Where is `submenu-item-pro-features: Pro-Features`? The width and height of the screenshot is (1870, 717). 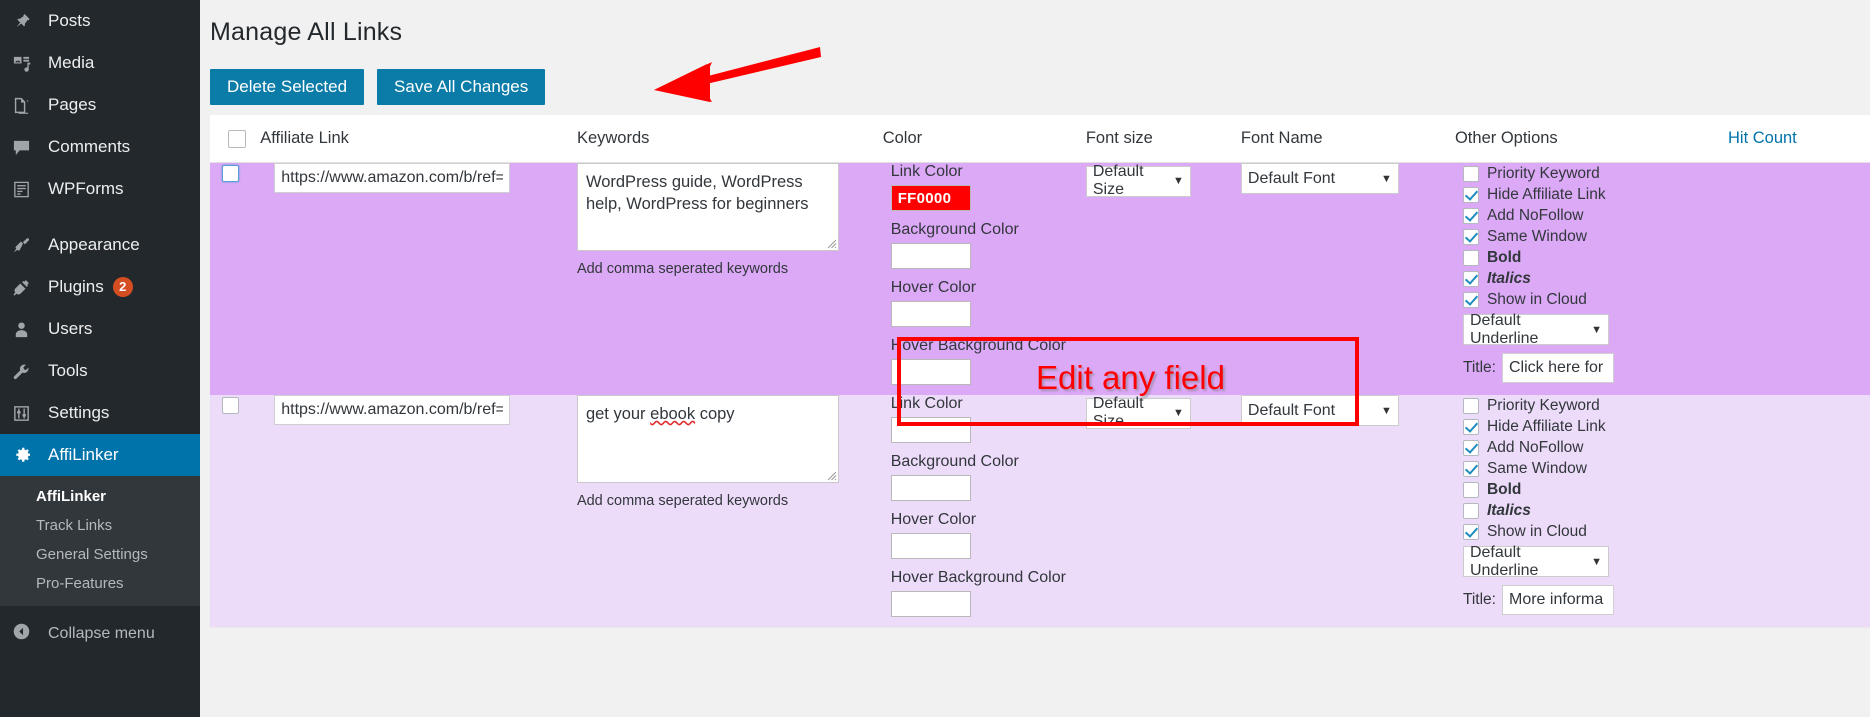
submenu-item-pro-features: Pro-Features is located at coordinates (100, 583).